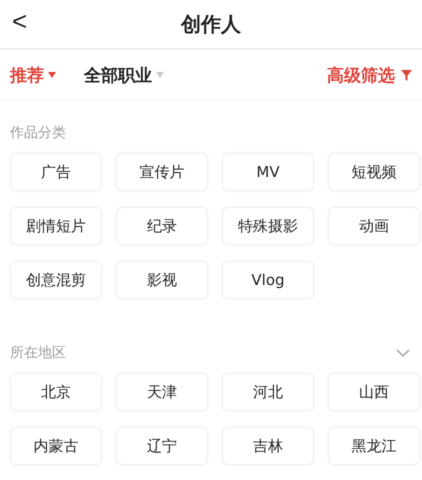 The width and height of the screenshot is (422, 480). I want to click on sort-dropdown: 全部职业, so click(124, 75).